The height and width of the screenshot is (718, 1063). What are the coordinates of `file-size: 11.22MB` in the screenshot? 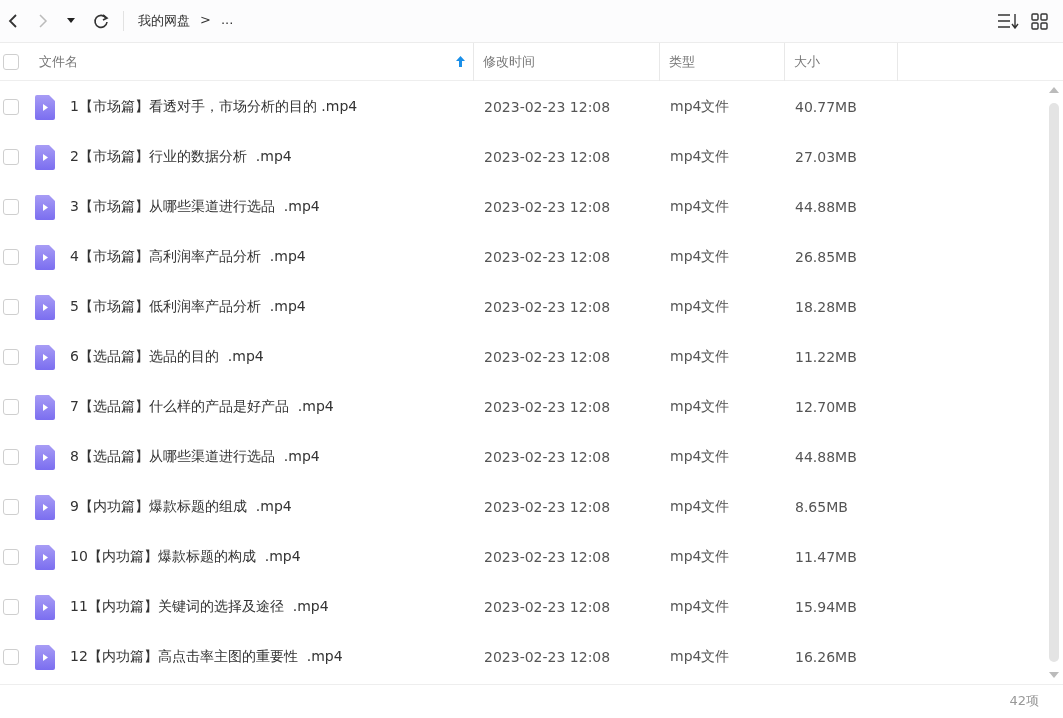 It's located at (826, 357).